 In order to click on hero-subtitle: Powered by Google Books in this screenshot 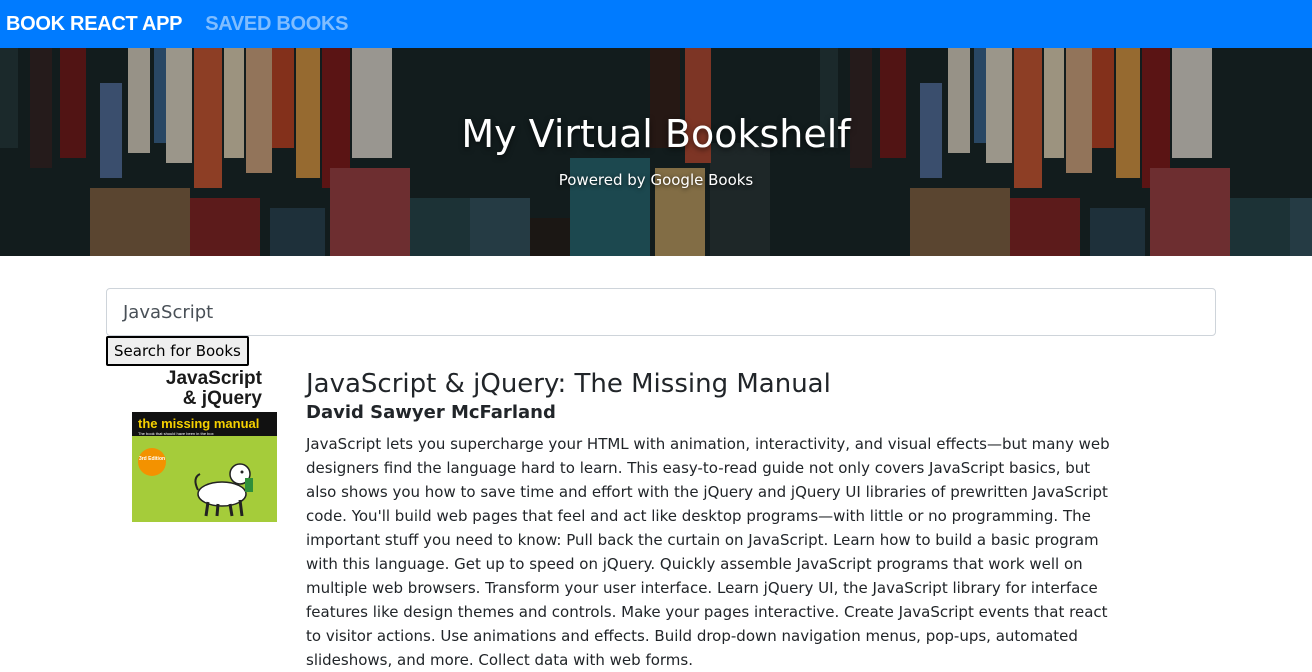, I will do `click(656, 180)`.